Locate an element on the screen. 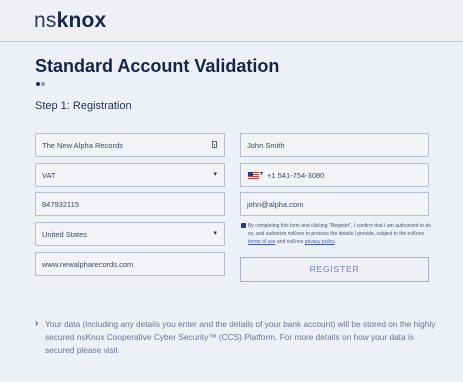 The image size is (463, 382). top-bar: nsknox is located at coordinates (231, 21).